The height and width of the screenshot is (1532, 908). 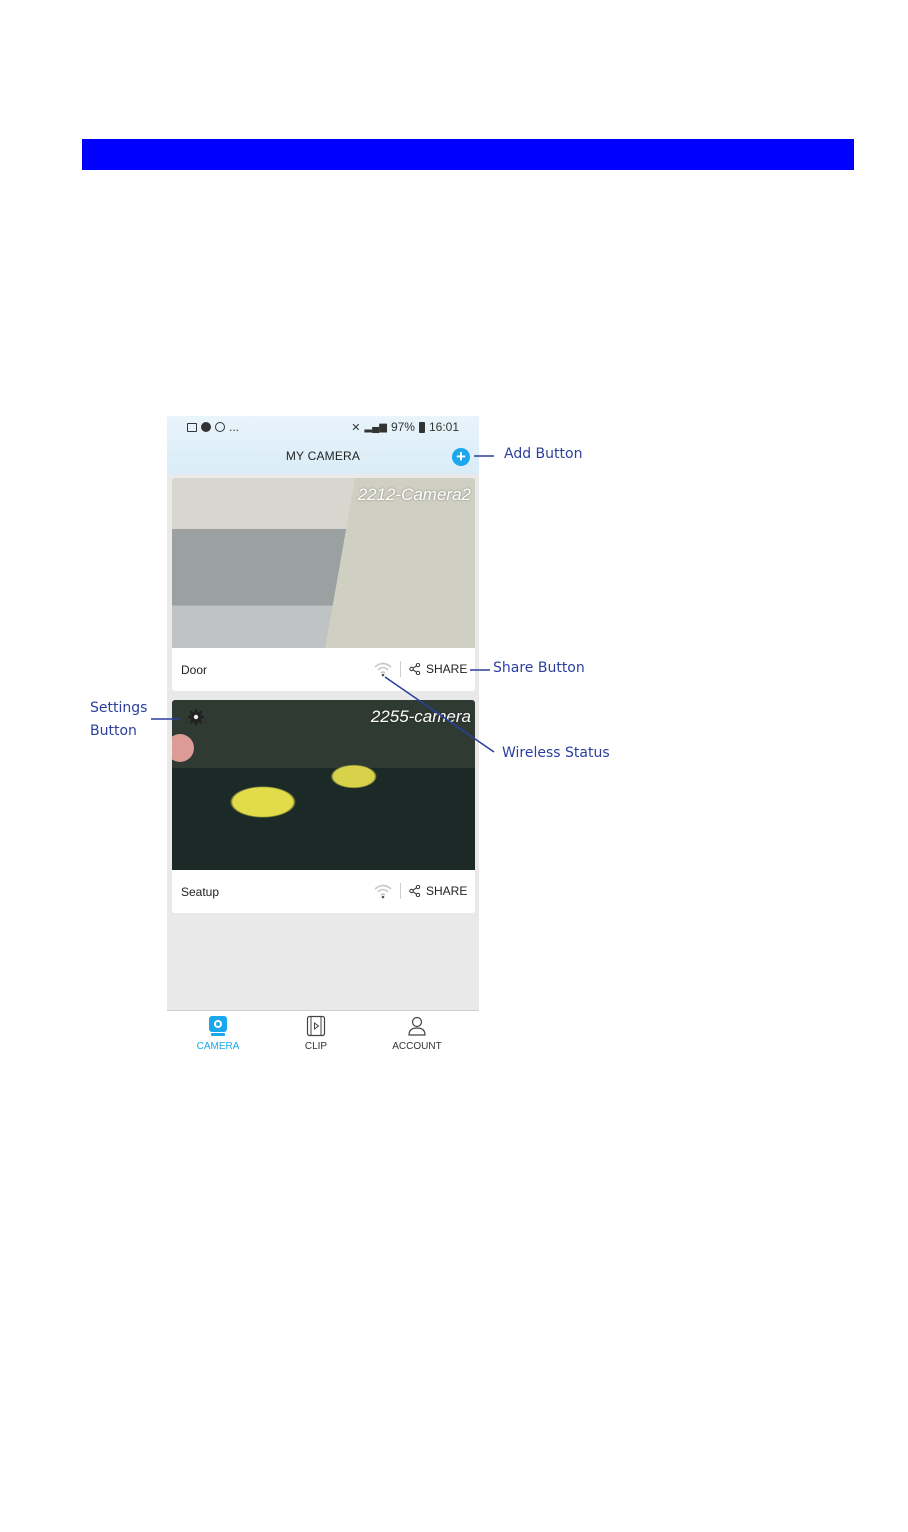 I want to click on camera-card: 2255-camera Seatup SHARE, so click(x=323, y=806).